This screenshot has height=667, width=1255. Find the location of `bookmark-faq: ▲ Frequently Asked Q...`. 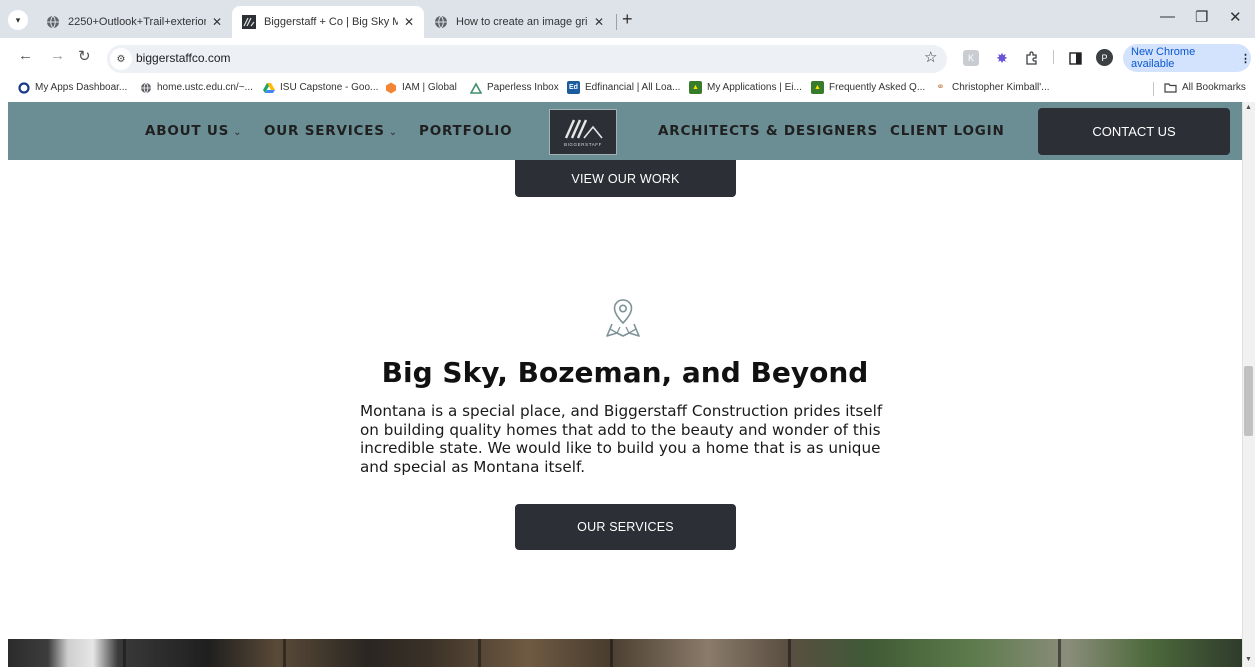

bookmark-faq: ▲ Frequently Asked Q... is located at coordinates (868, 87).